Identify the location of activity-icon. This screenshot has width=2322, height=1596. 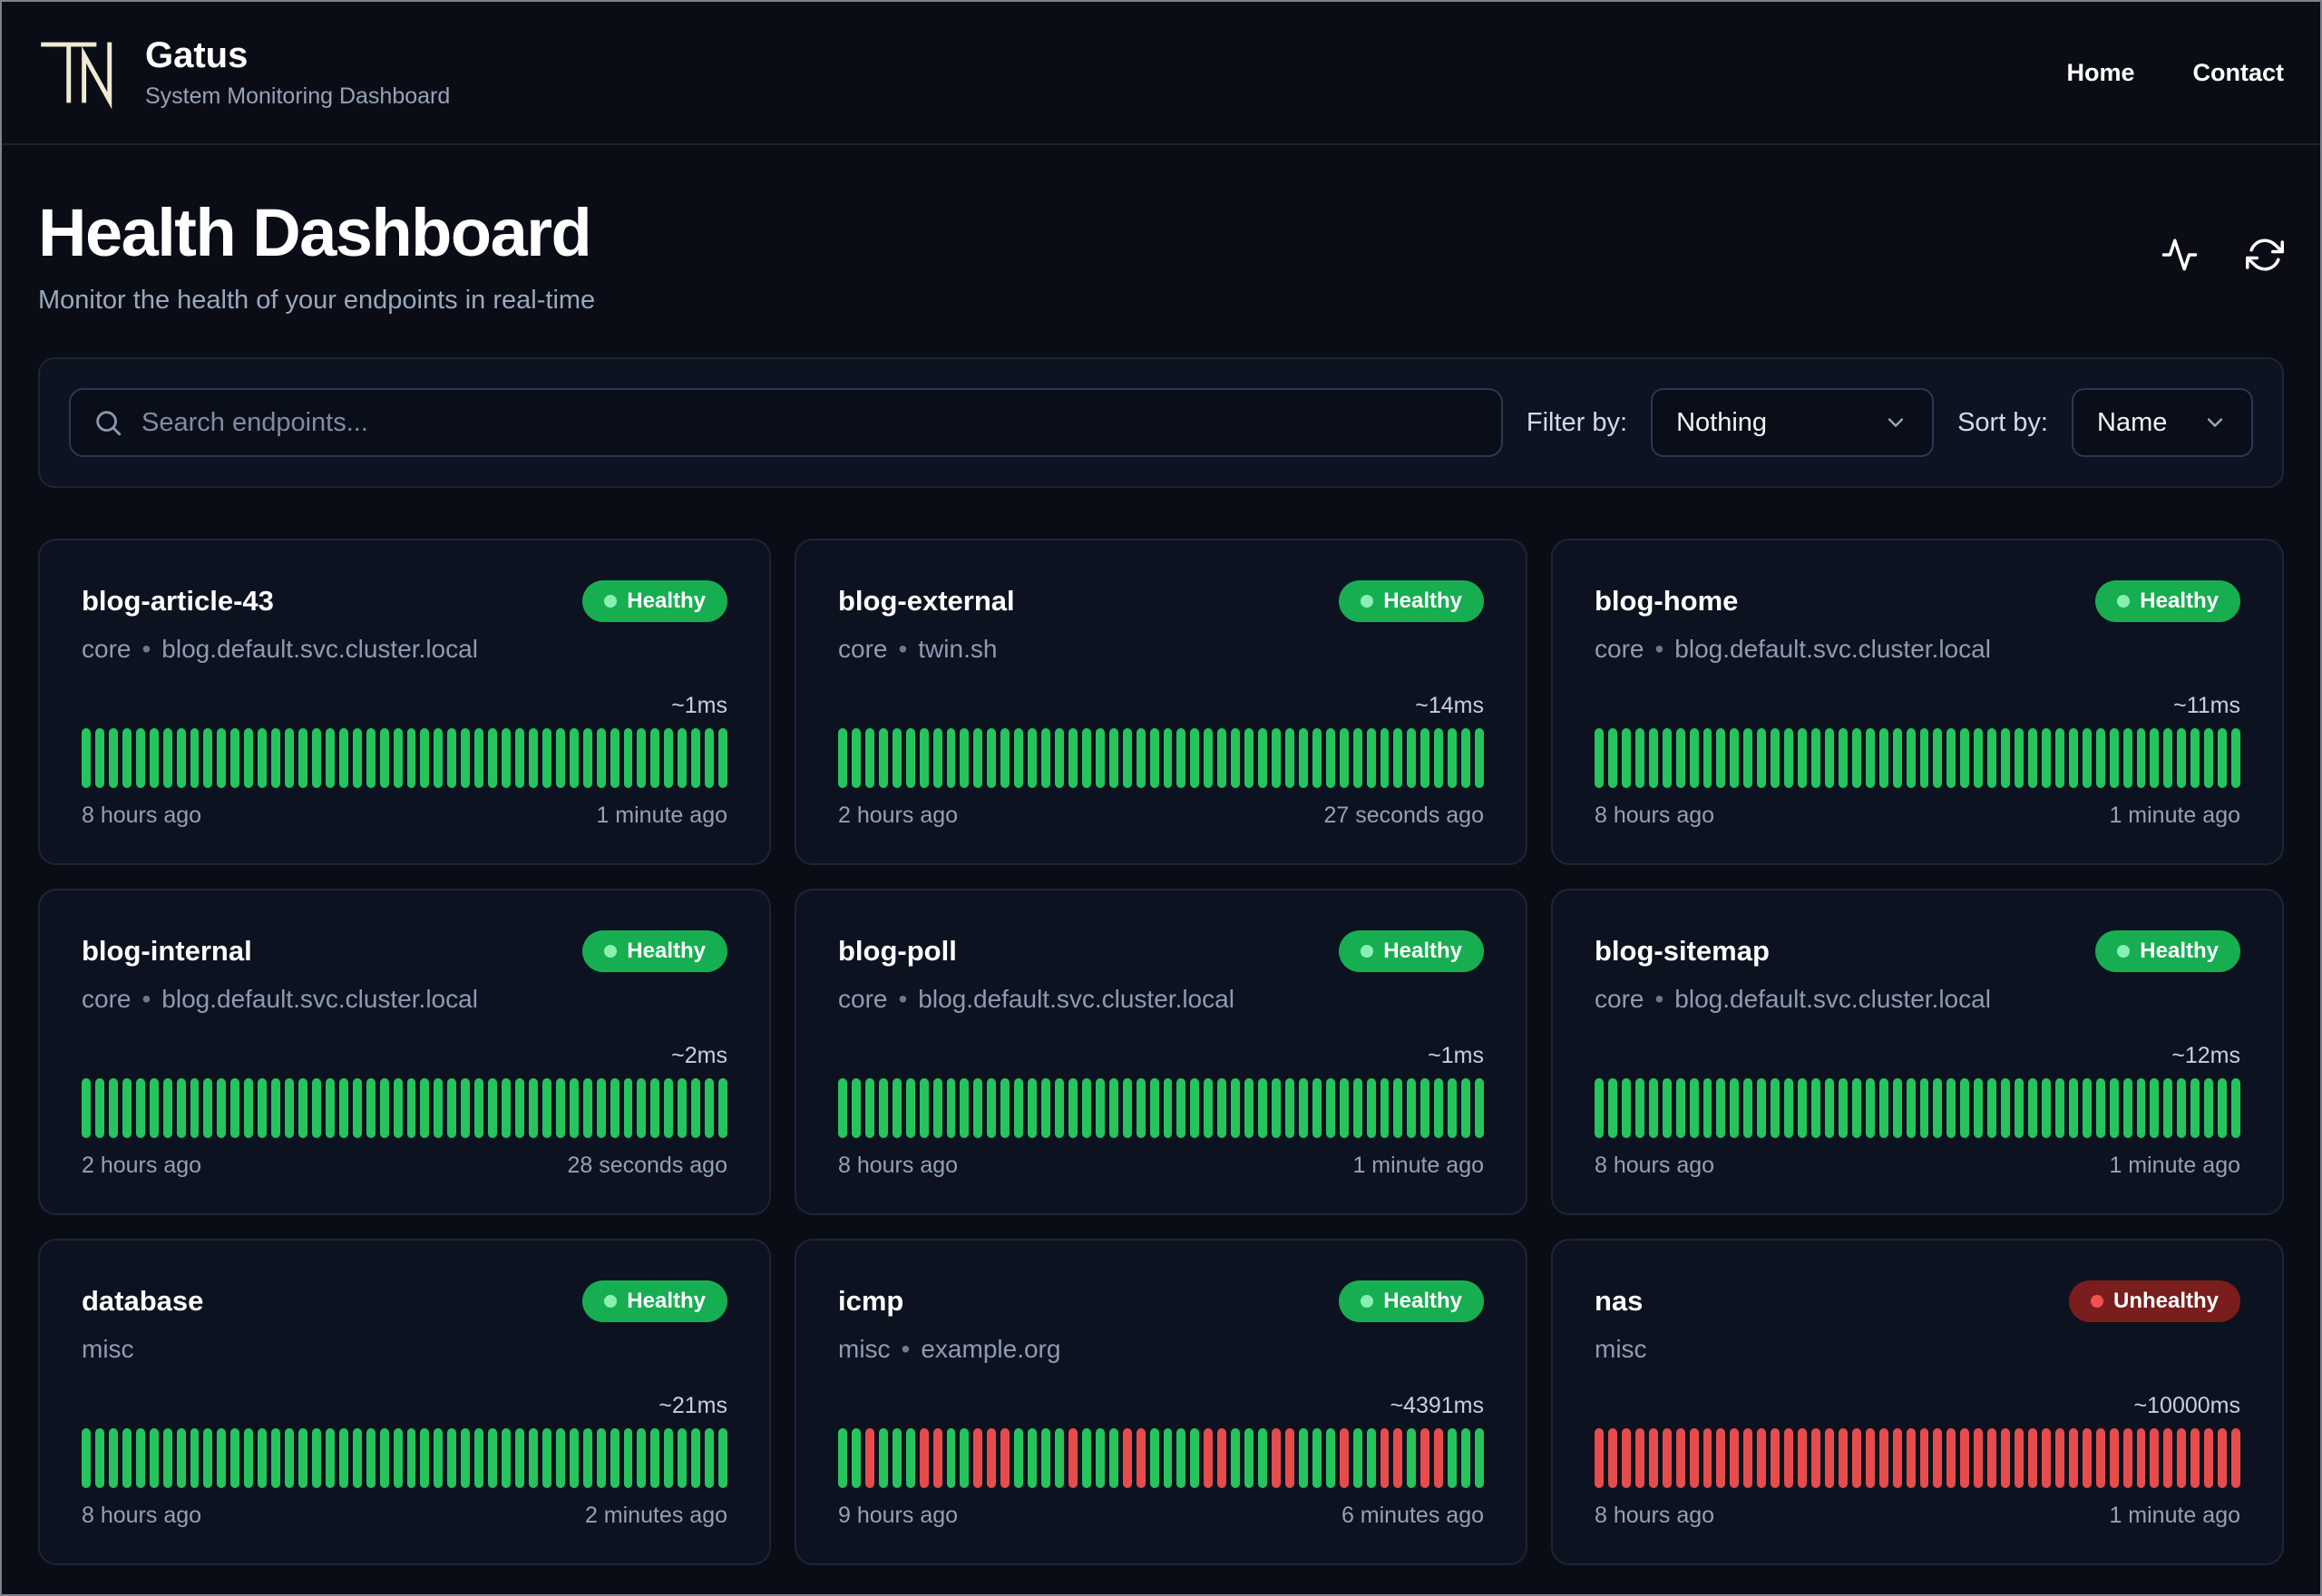
(2180, 255).